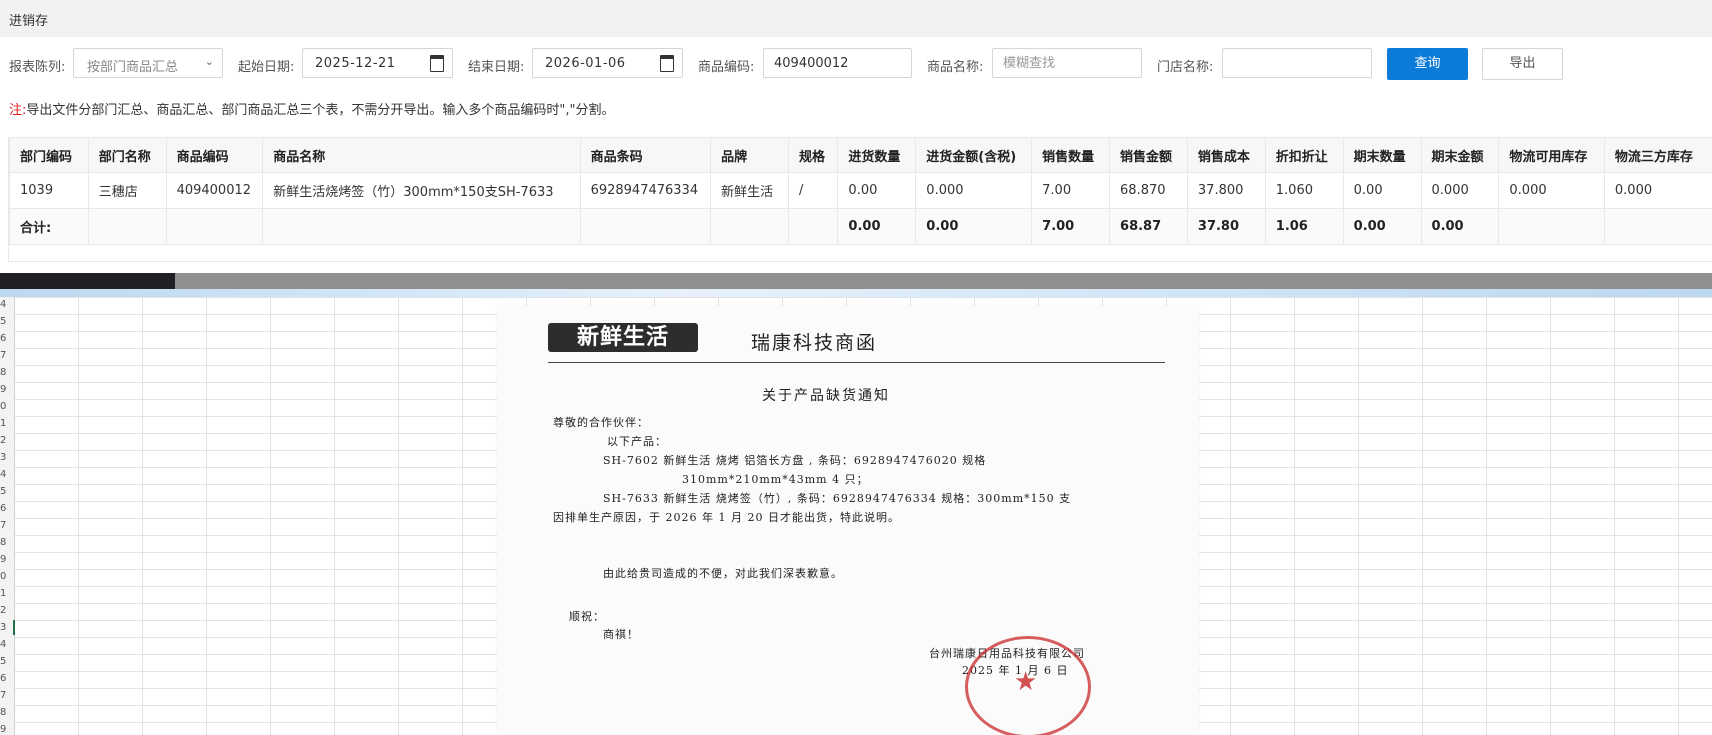  What do you see at coordinates (209, 61) in the screenshot?
I see `chevron-down-icon: ⌄` at bounding box center [209, 61].